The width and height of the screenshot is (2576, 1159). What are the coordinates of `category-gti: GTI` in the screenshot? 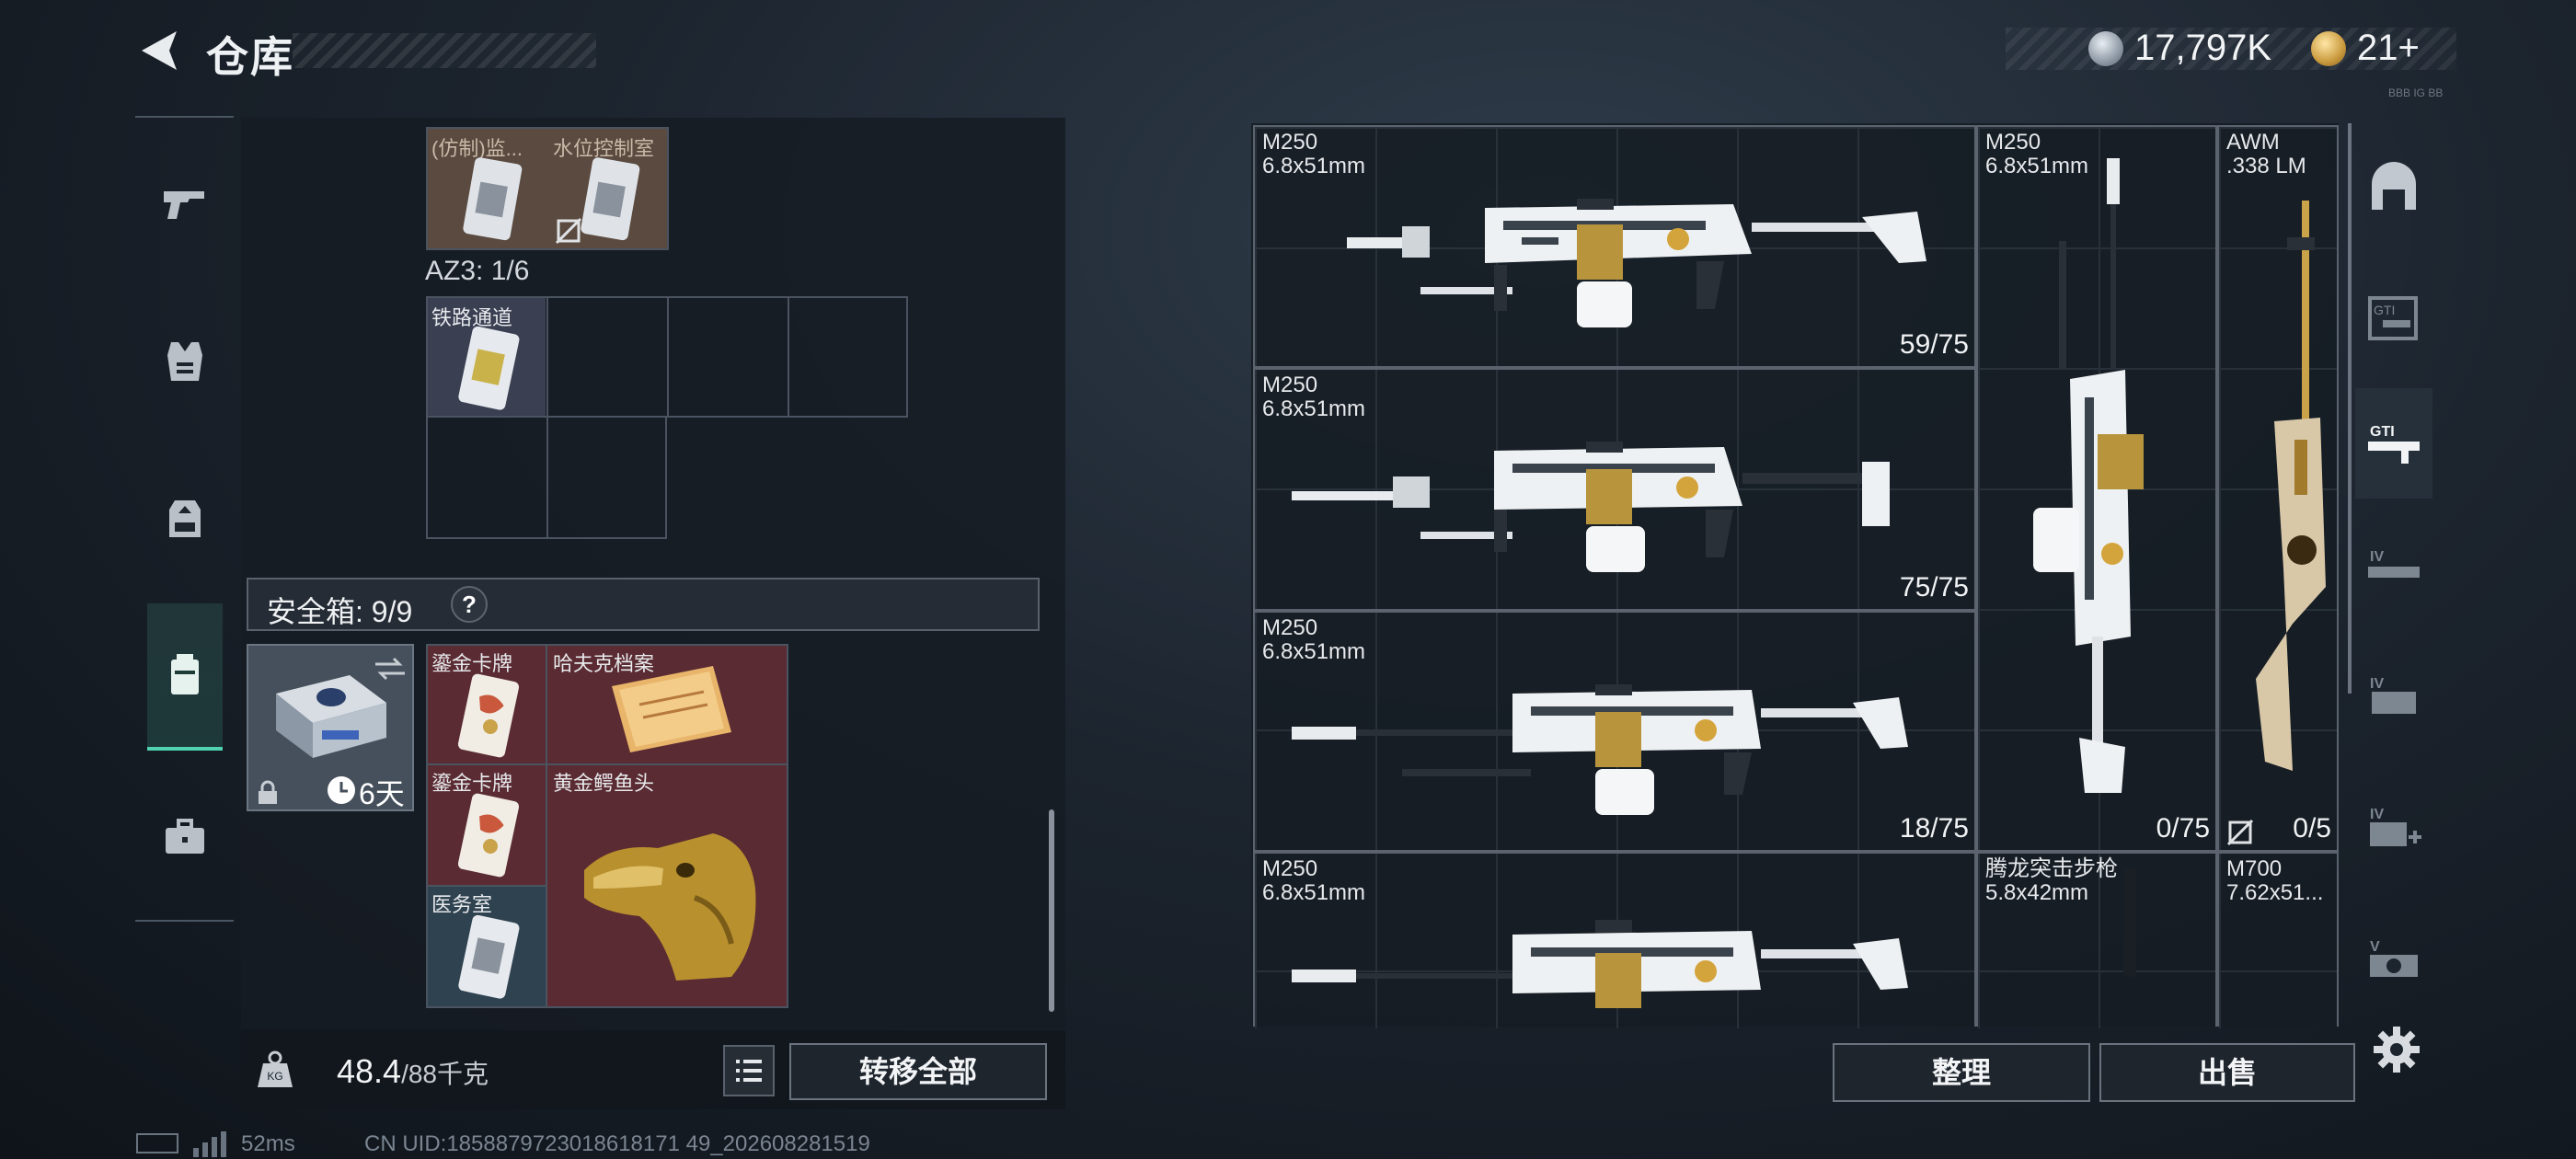 It's located at (2393, 318).